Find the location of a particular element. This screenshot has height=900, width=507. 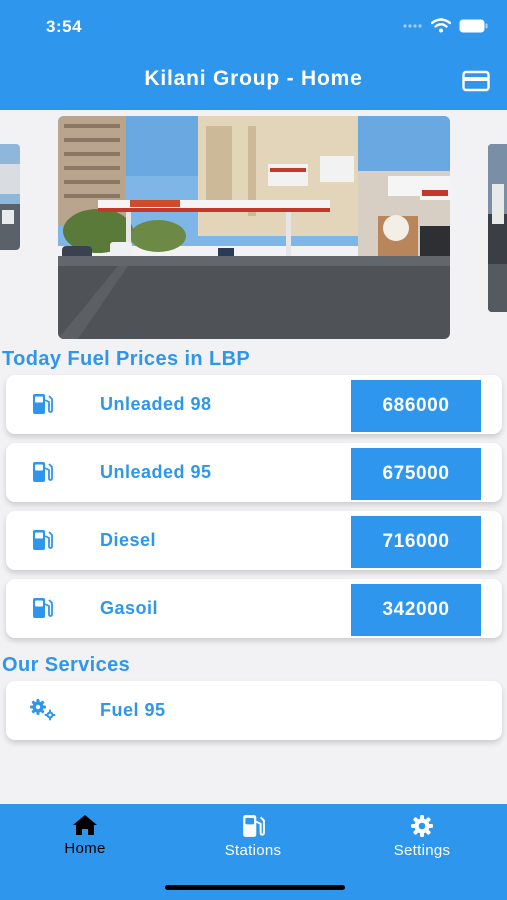

credit-card-icon is located at coordinates (476, 81).